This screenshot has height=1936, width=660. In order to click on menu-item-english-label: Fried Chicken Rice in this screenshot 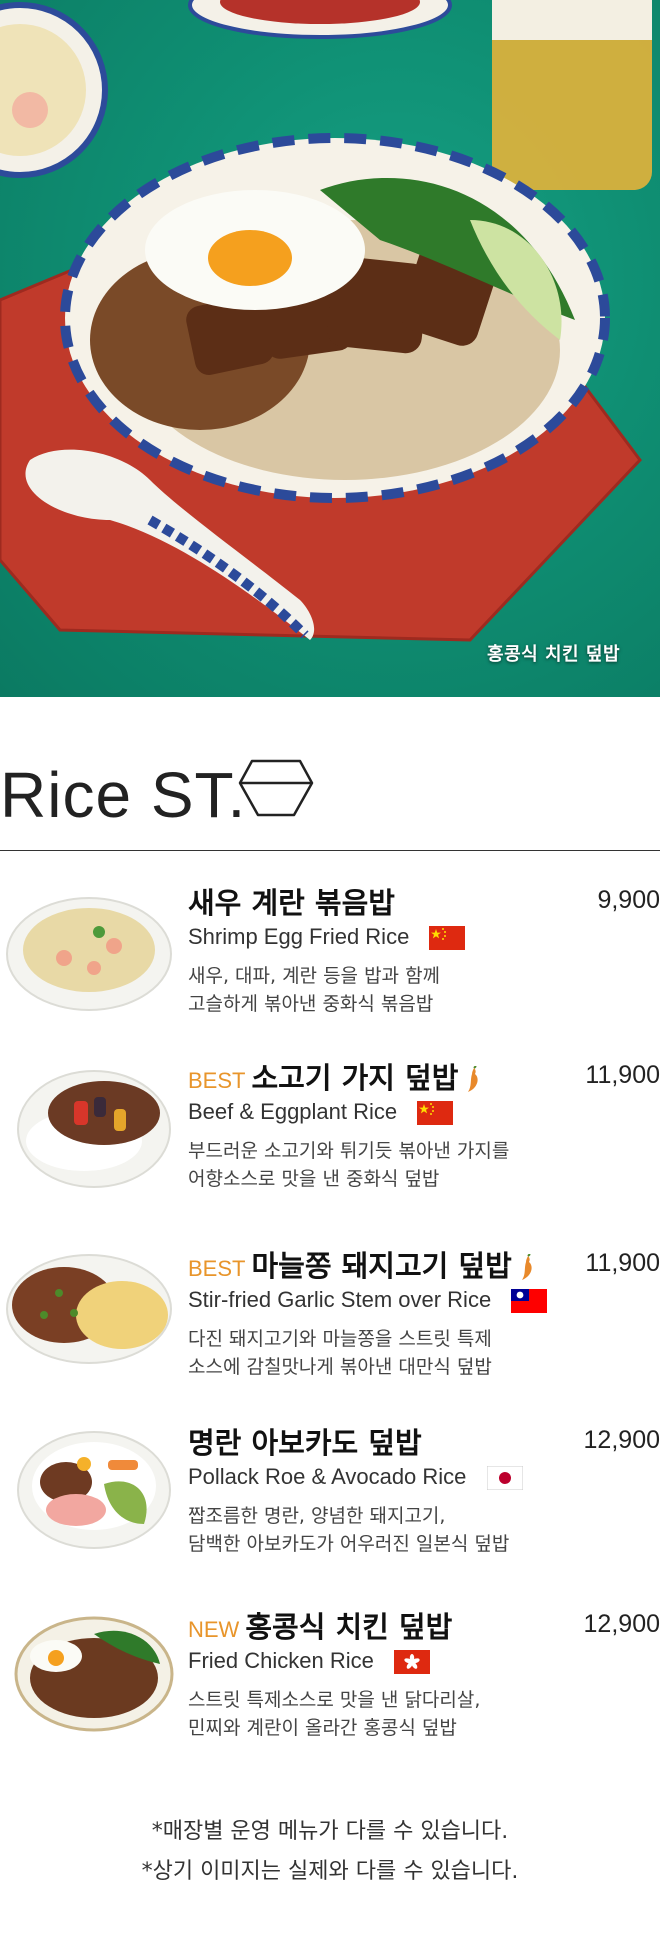, I will do `click(281, 1660)`.